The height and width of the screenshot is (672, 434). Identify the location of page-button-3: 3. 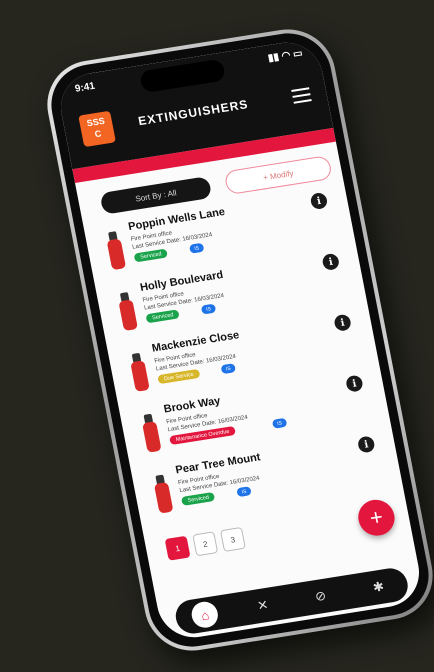
(232, 539).